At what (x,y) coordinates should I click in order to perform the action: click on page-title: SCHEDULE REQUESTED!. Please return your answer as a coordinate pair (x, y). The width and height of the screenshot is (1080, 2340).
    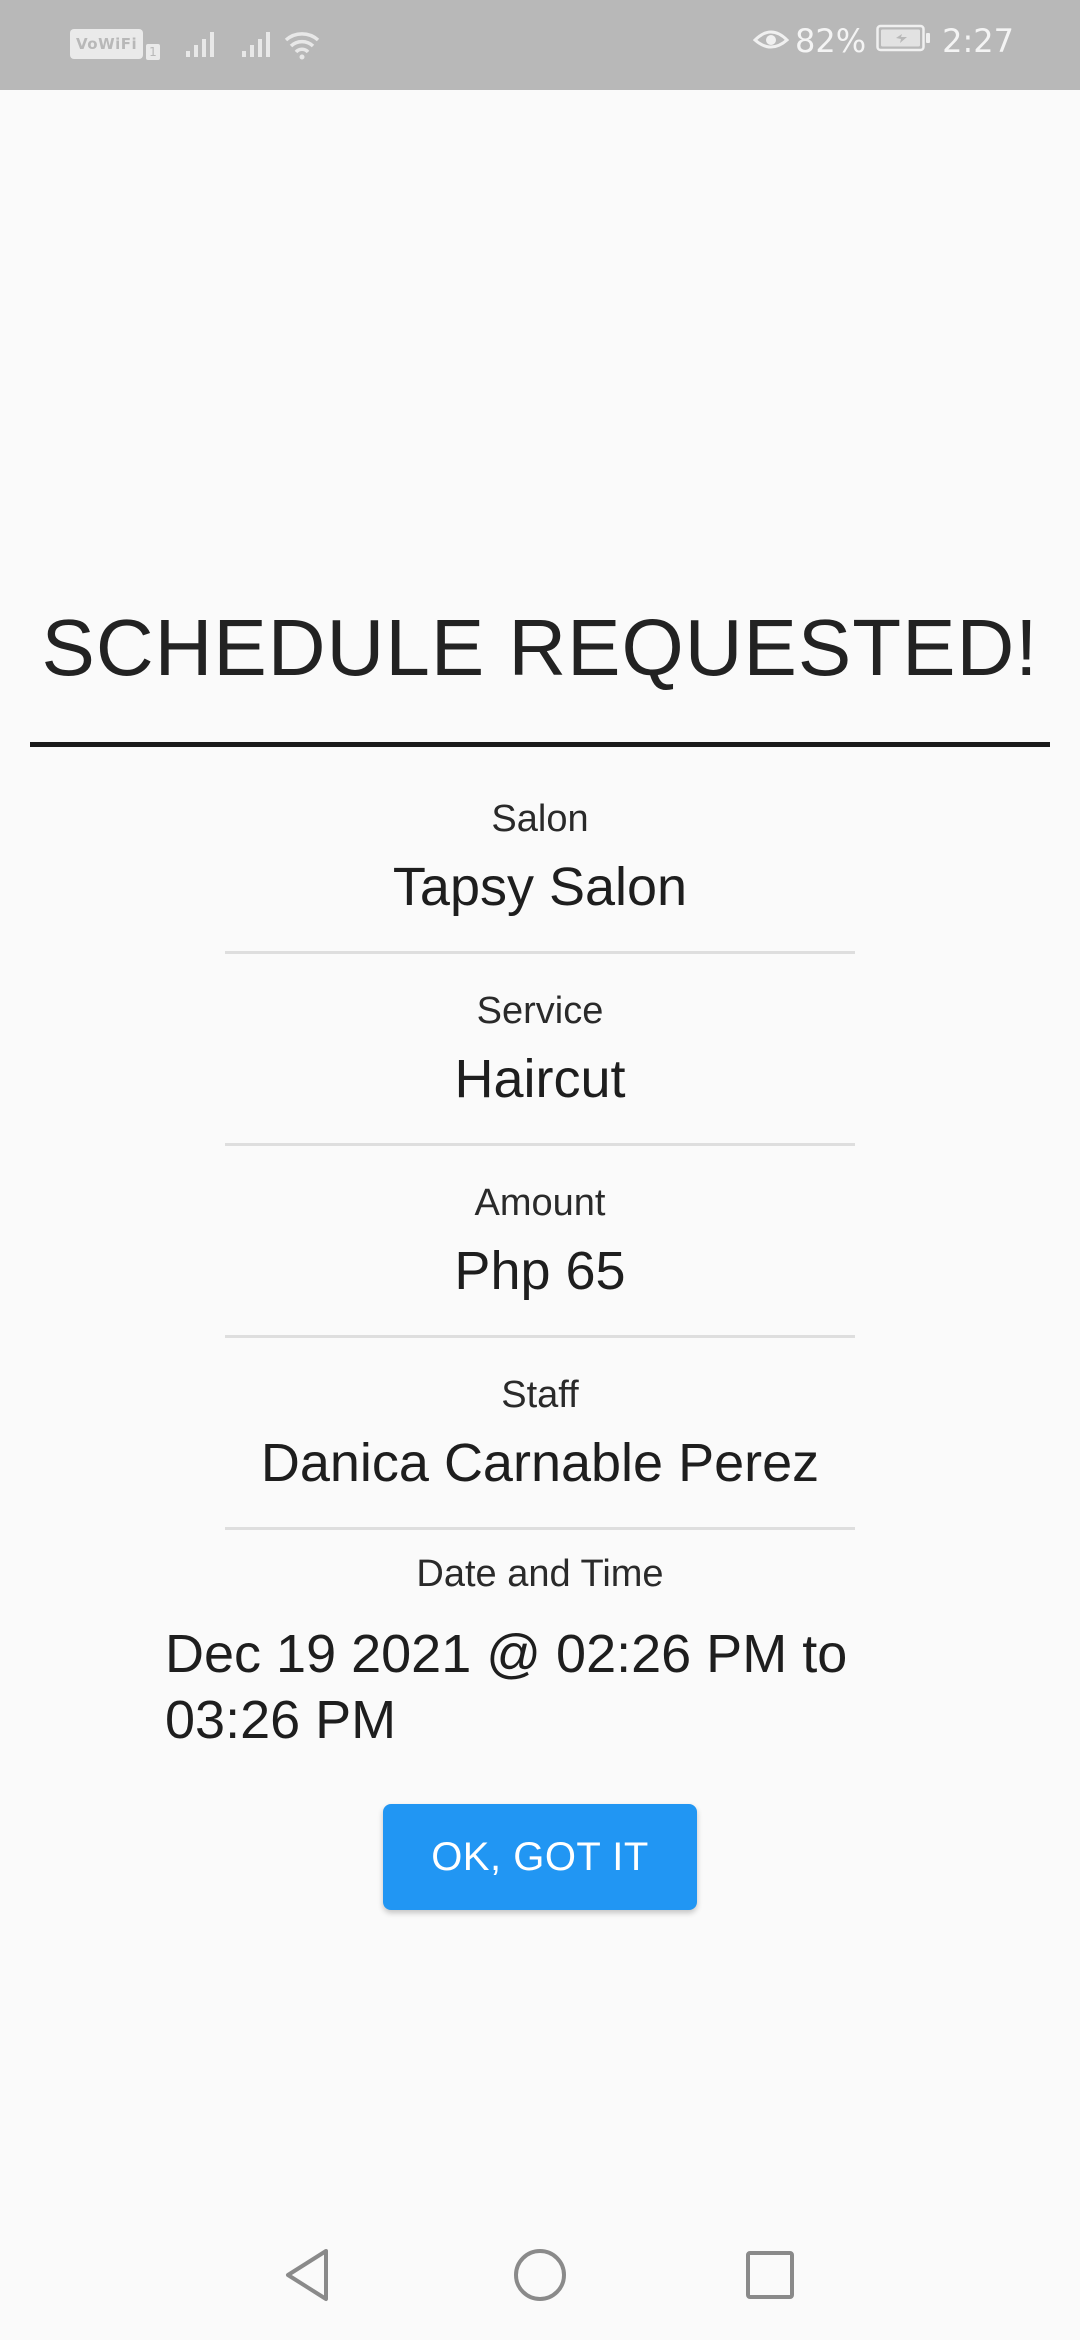
    Looking at the image, I should click on (540, 647).